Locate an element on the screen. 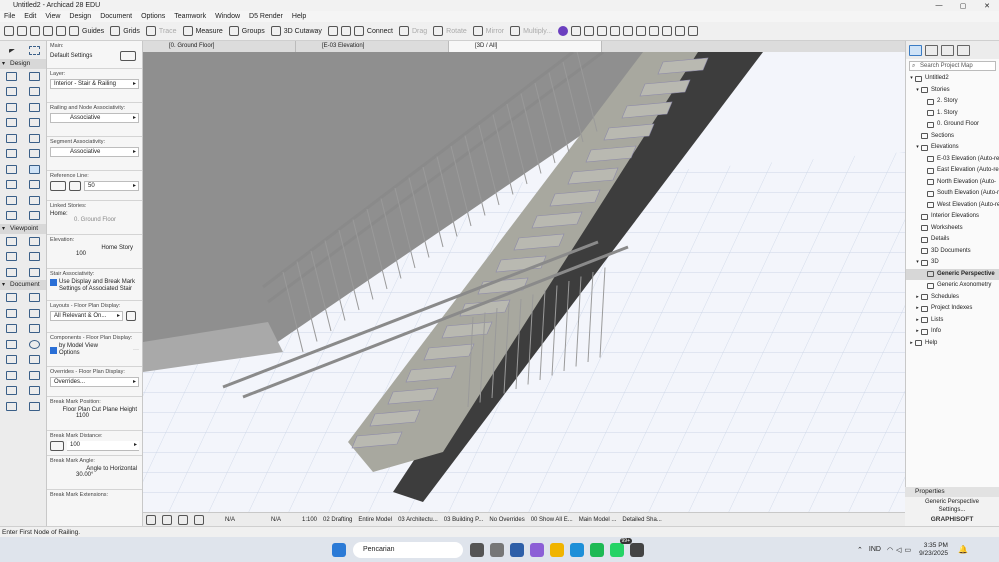 This screenshot has width=999, height=562. maximize-button: ▢ is located at coordinates (963, 6).